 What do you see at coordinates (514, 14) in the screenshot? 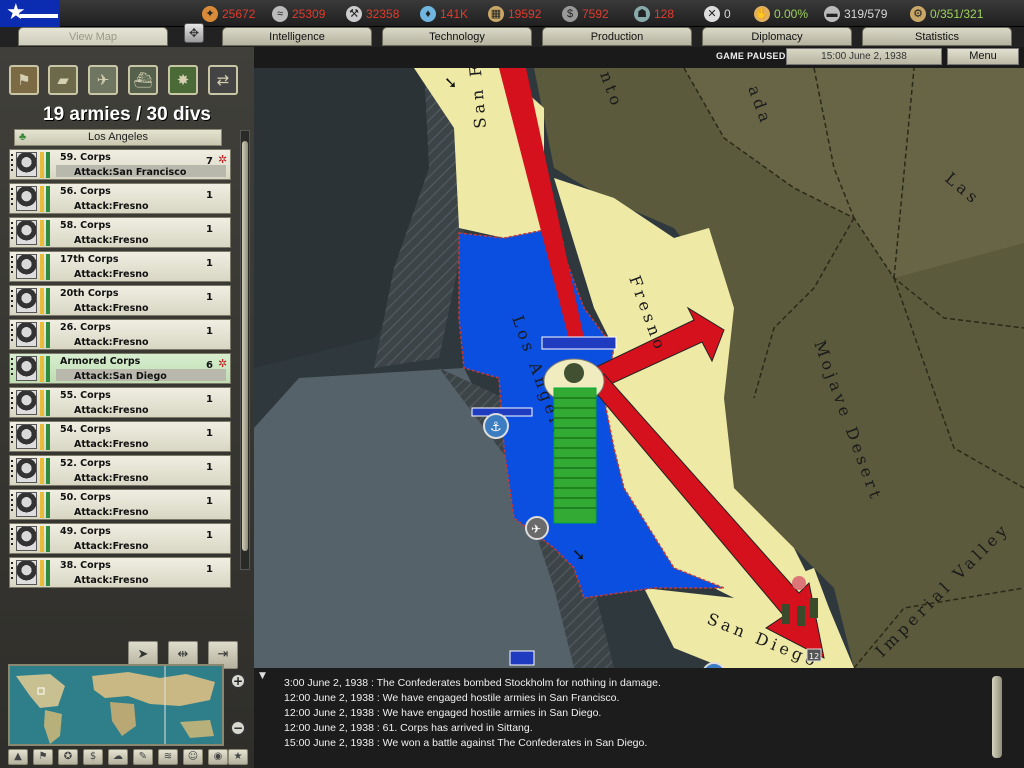
I see `resource-supplies: ▦ 19592` at bounding box center [514, 14].